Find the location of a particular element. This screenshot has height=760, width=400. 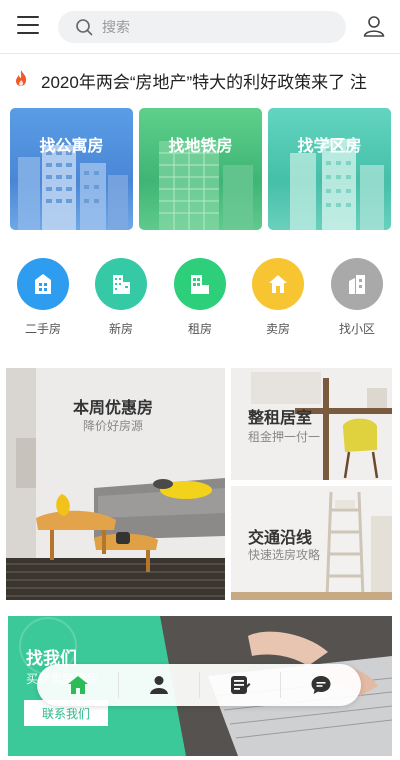

nav-profile is located at coordinates (158, 685).